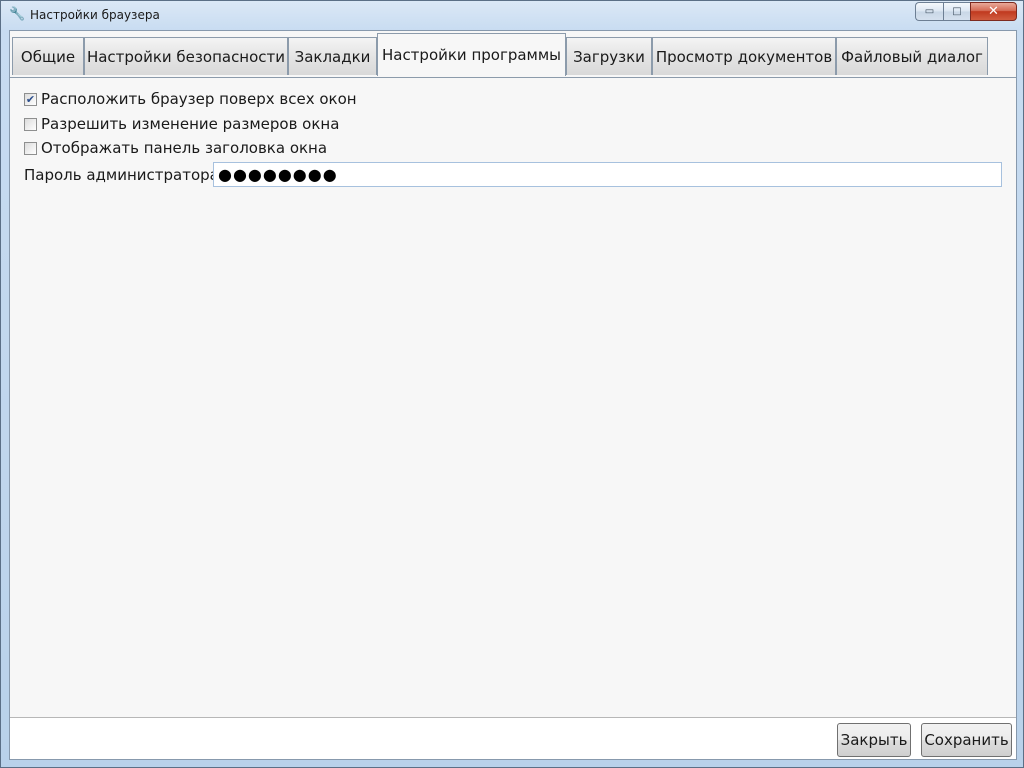 This screenshot has height=768, width=1024. I want to click on tab-general: Общие, so click(48, 56).